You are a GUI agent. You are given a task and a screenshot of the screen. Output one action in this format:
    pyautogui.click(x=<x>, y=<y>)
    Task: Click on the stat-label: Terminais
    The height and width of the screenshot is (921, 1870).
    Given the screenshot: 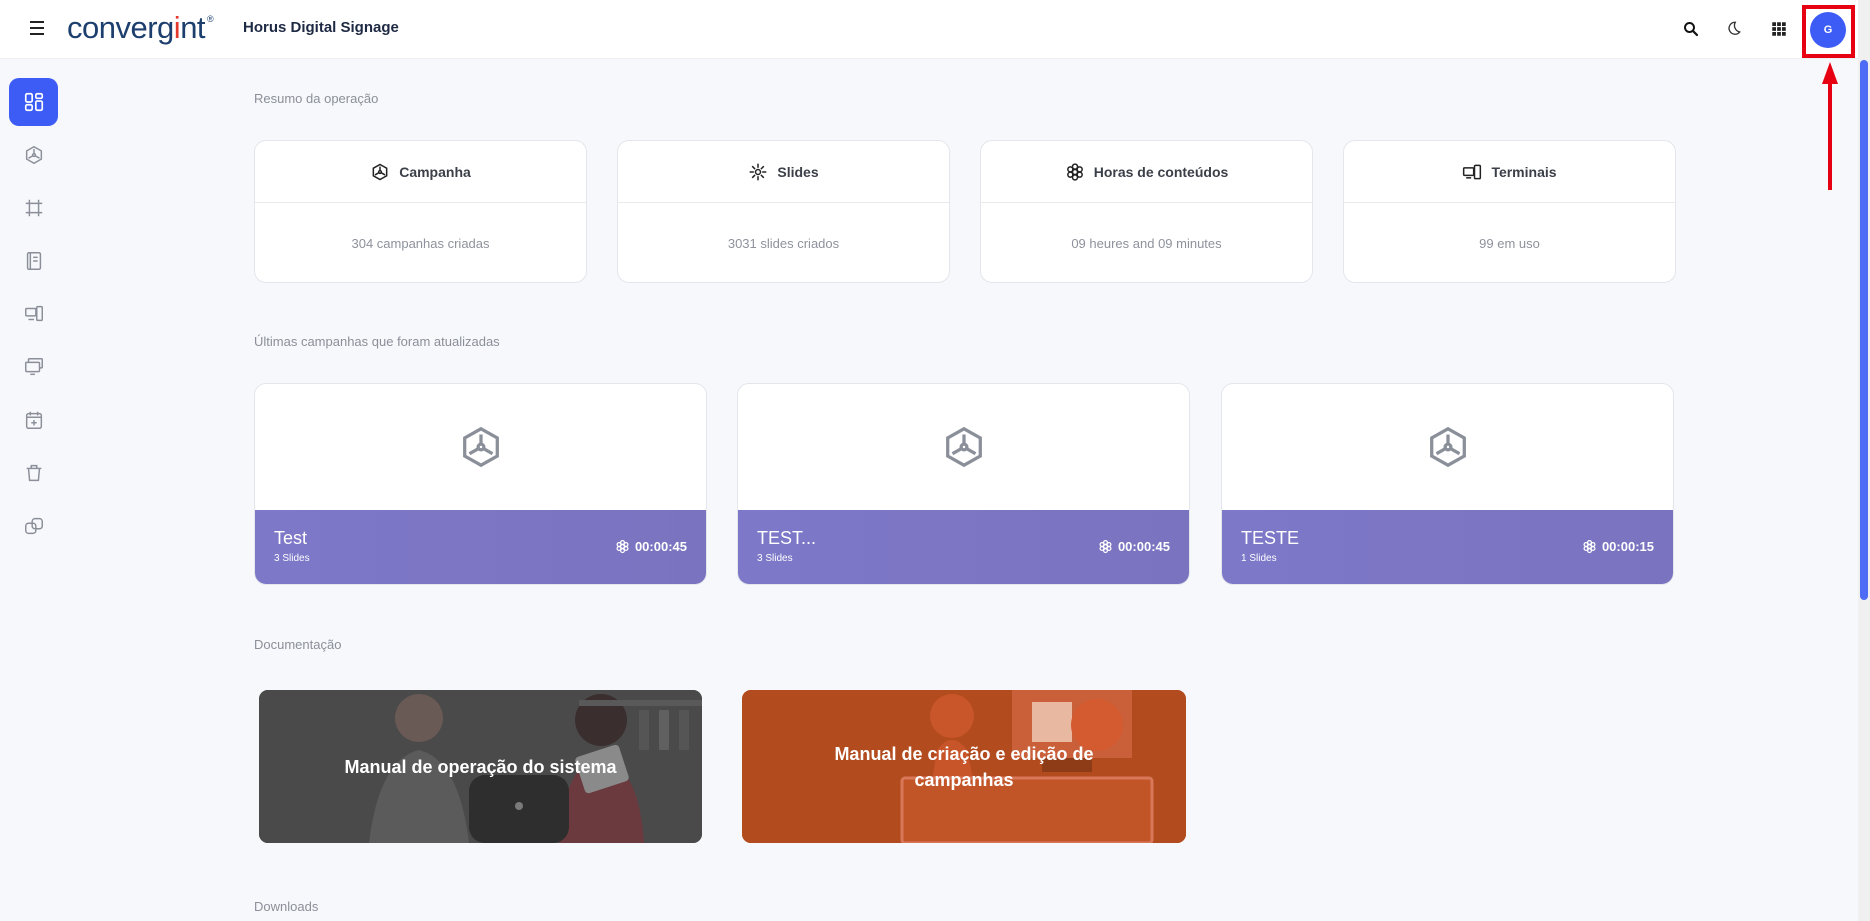 What is the action you would take?
    pyautogui.click(x=1524, y=171)
    